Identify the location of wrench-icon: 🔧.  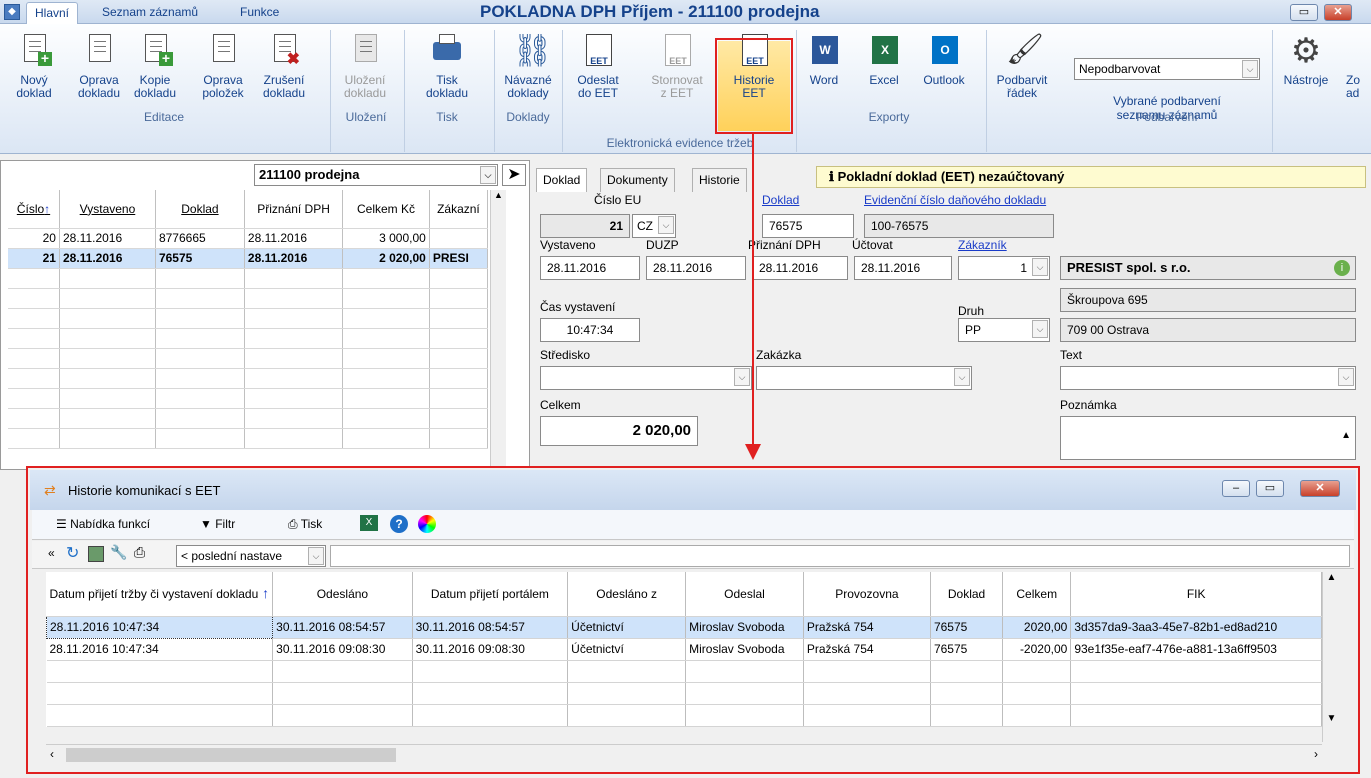
(118, 552).